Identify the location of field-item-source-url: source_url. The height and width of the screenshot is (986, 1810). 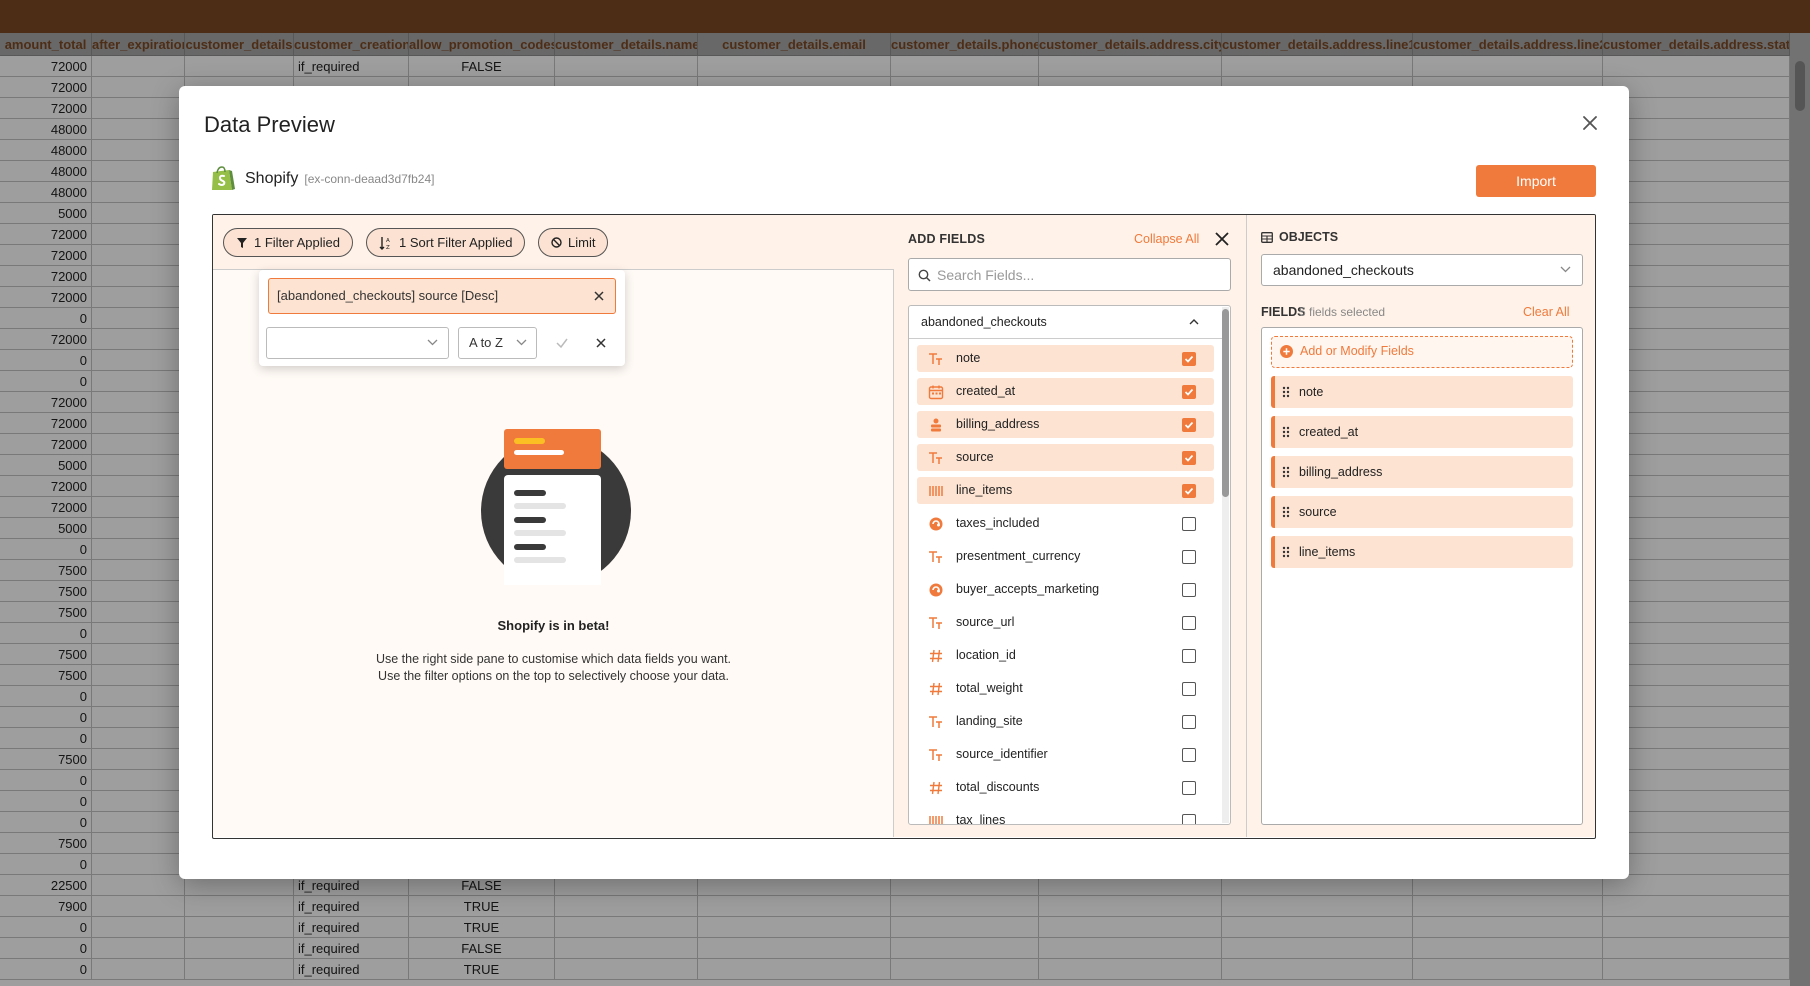
(1065, 622).